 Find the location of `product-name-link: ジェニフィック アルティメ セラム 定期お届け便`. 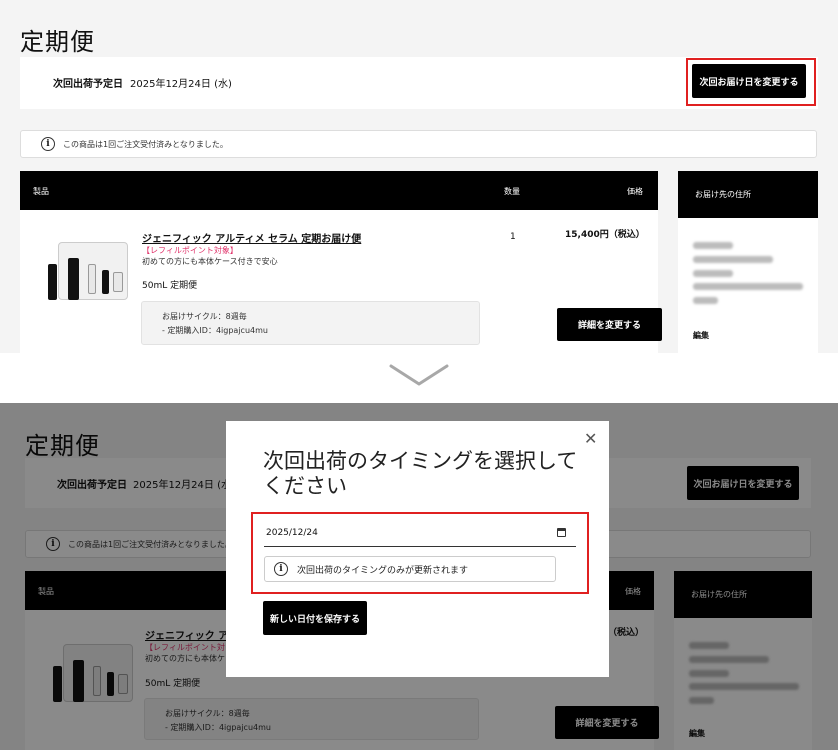

product-name-link: ジェニフィック アルティメ セラム 定期お届け便 is located at coordinates (251, 237).